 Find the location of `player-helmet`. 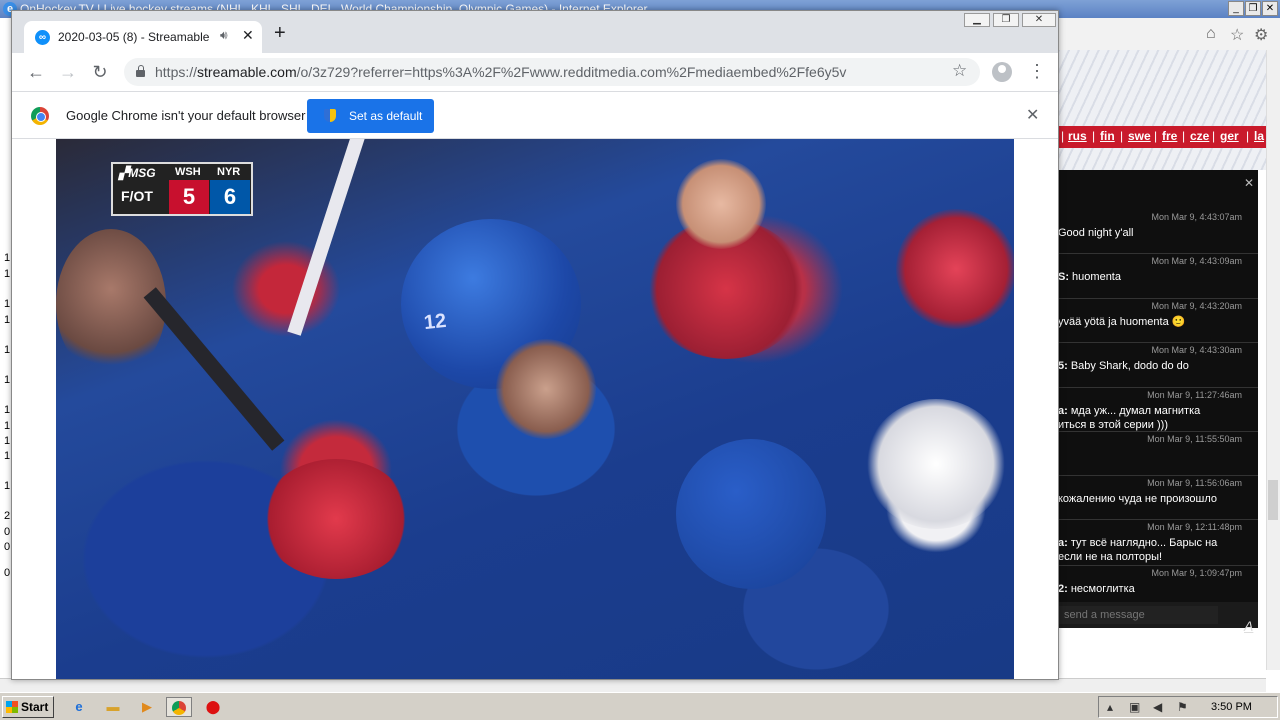

player-helmet is located at coordinates (751, 514).